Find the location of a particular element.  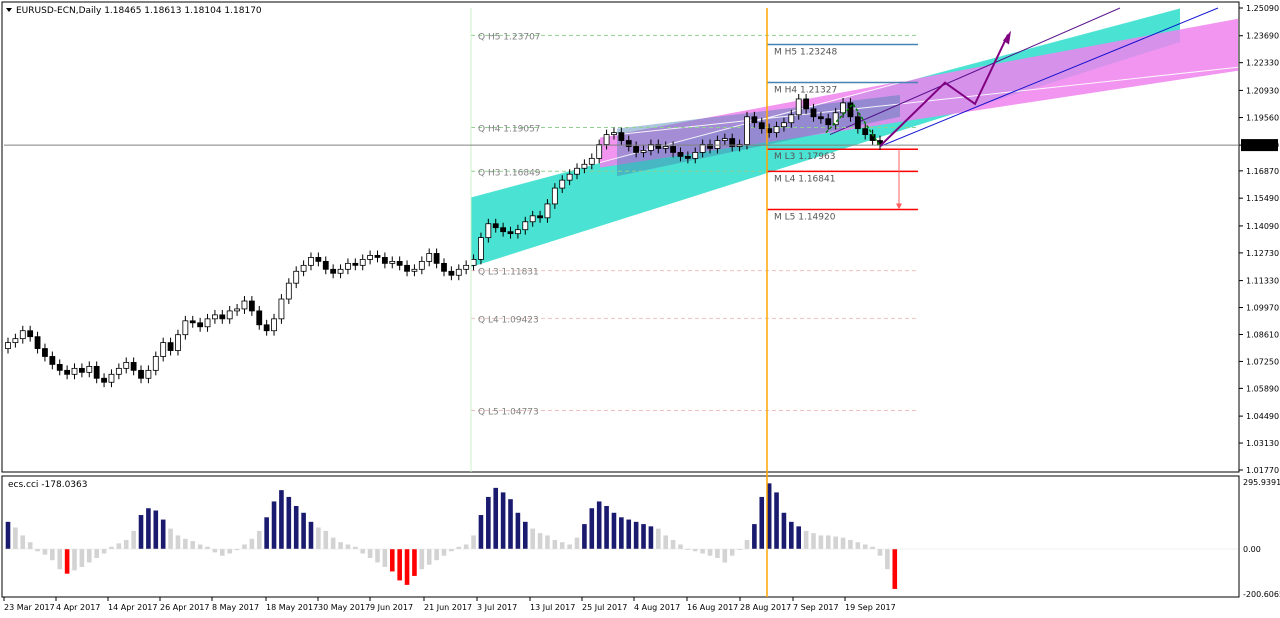

price-axis-label: 1.15490 is located at coordinates (1262, 198).